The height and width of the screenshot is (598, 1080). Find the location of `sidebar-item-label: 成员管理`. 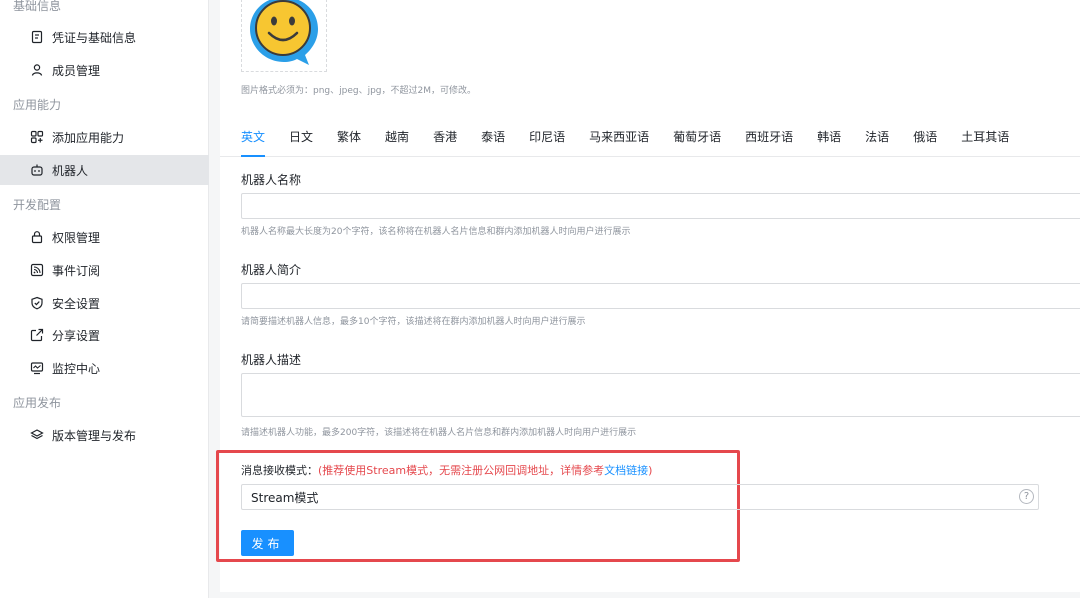

sidebar-item-label: 成员管理 is located at coordinates (76, 70).